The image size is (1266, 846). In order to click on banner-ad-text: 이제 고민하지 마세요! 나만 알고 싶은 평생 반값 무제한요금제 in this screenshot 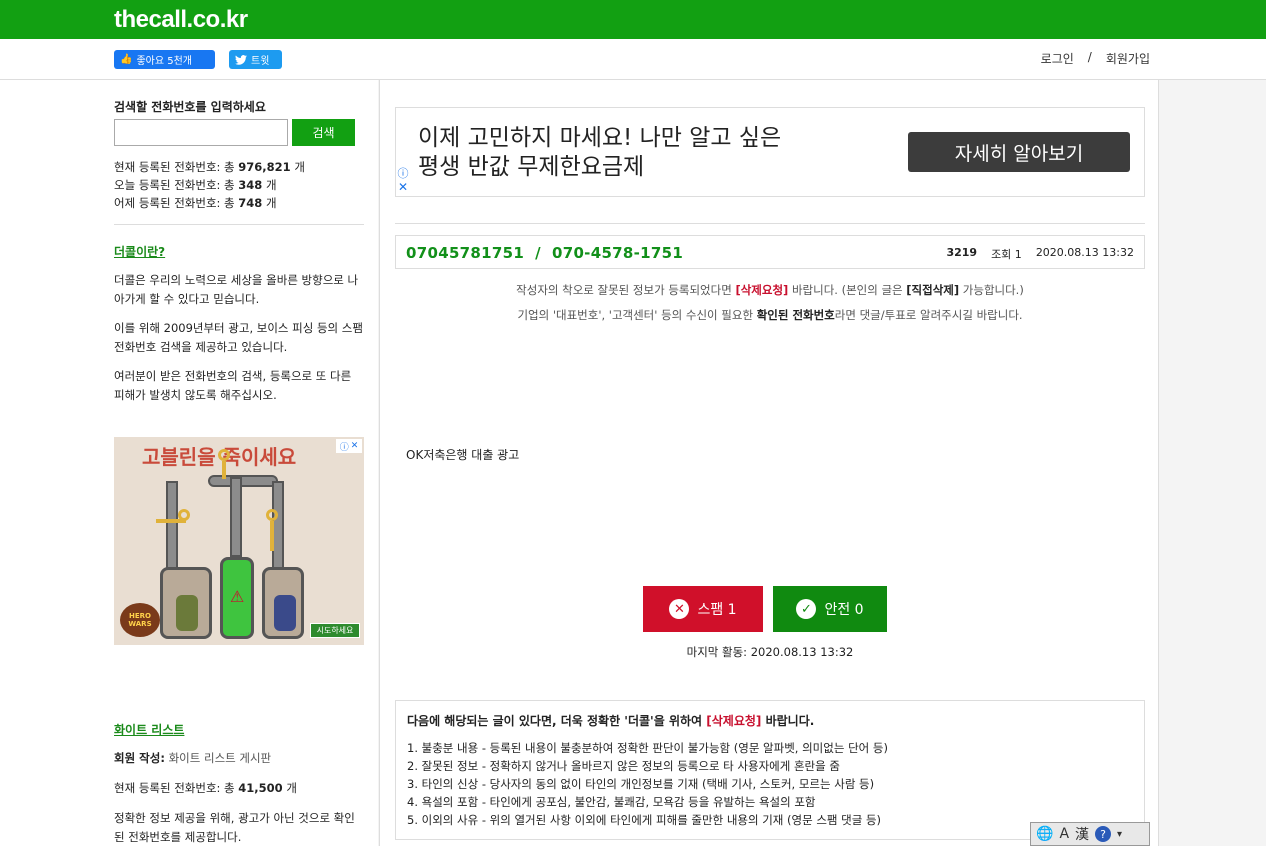, I will do `click(600, 152)`.